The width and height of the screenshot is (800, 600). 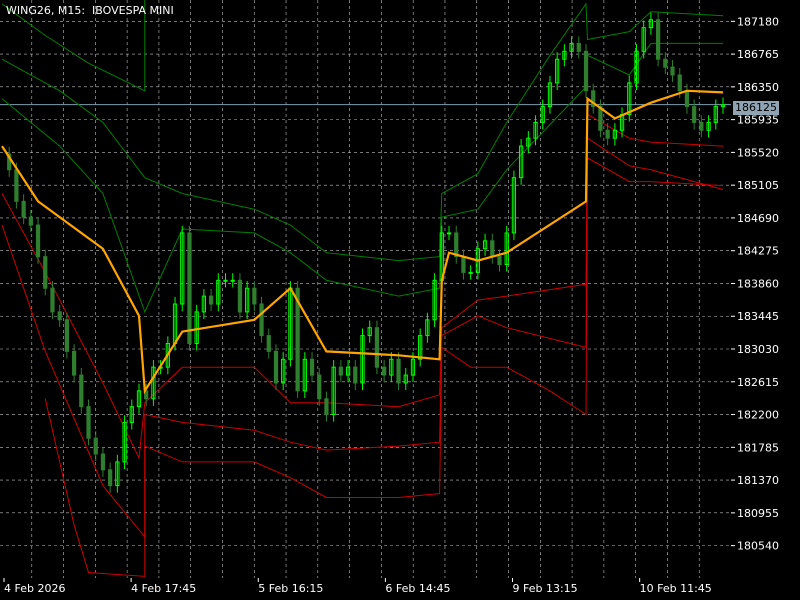 I want to click on time-tick-label: 5 Feb 16:15, so click(x=290, y=588).